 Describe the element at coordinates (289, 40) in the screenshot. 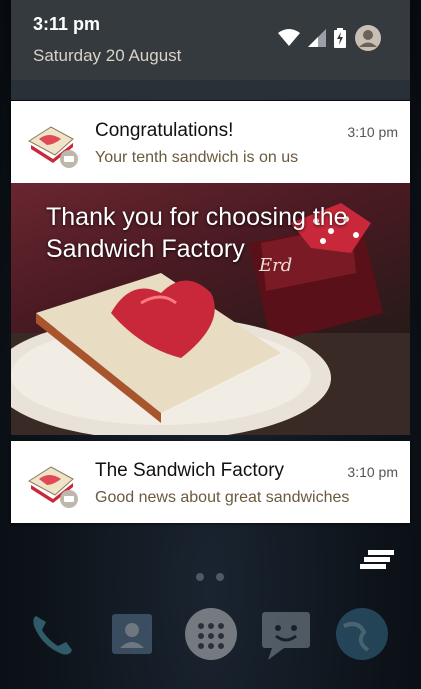

I see `wifi-icon` at that location.